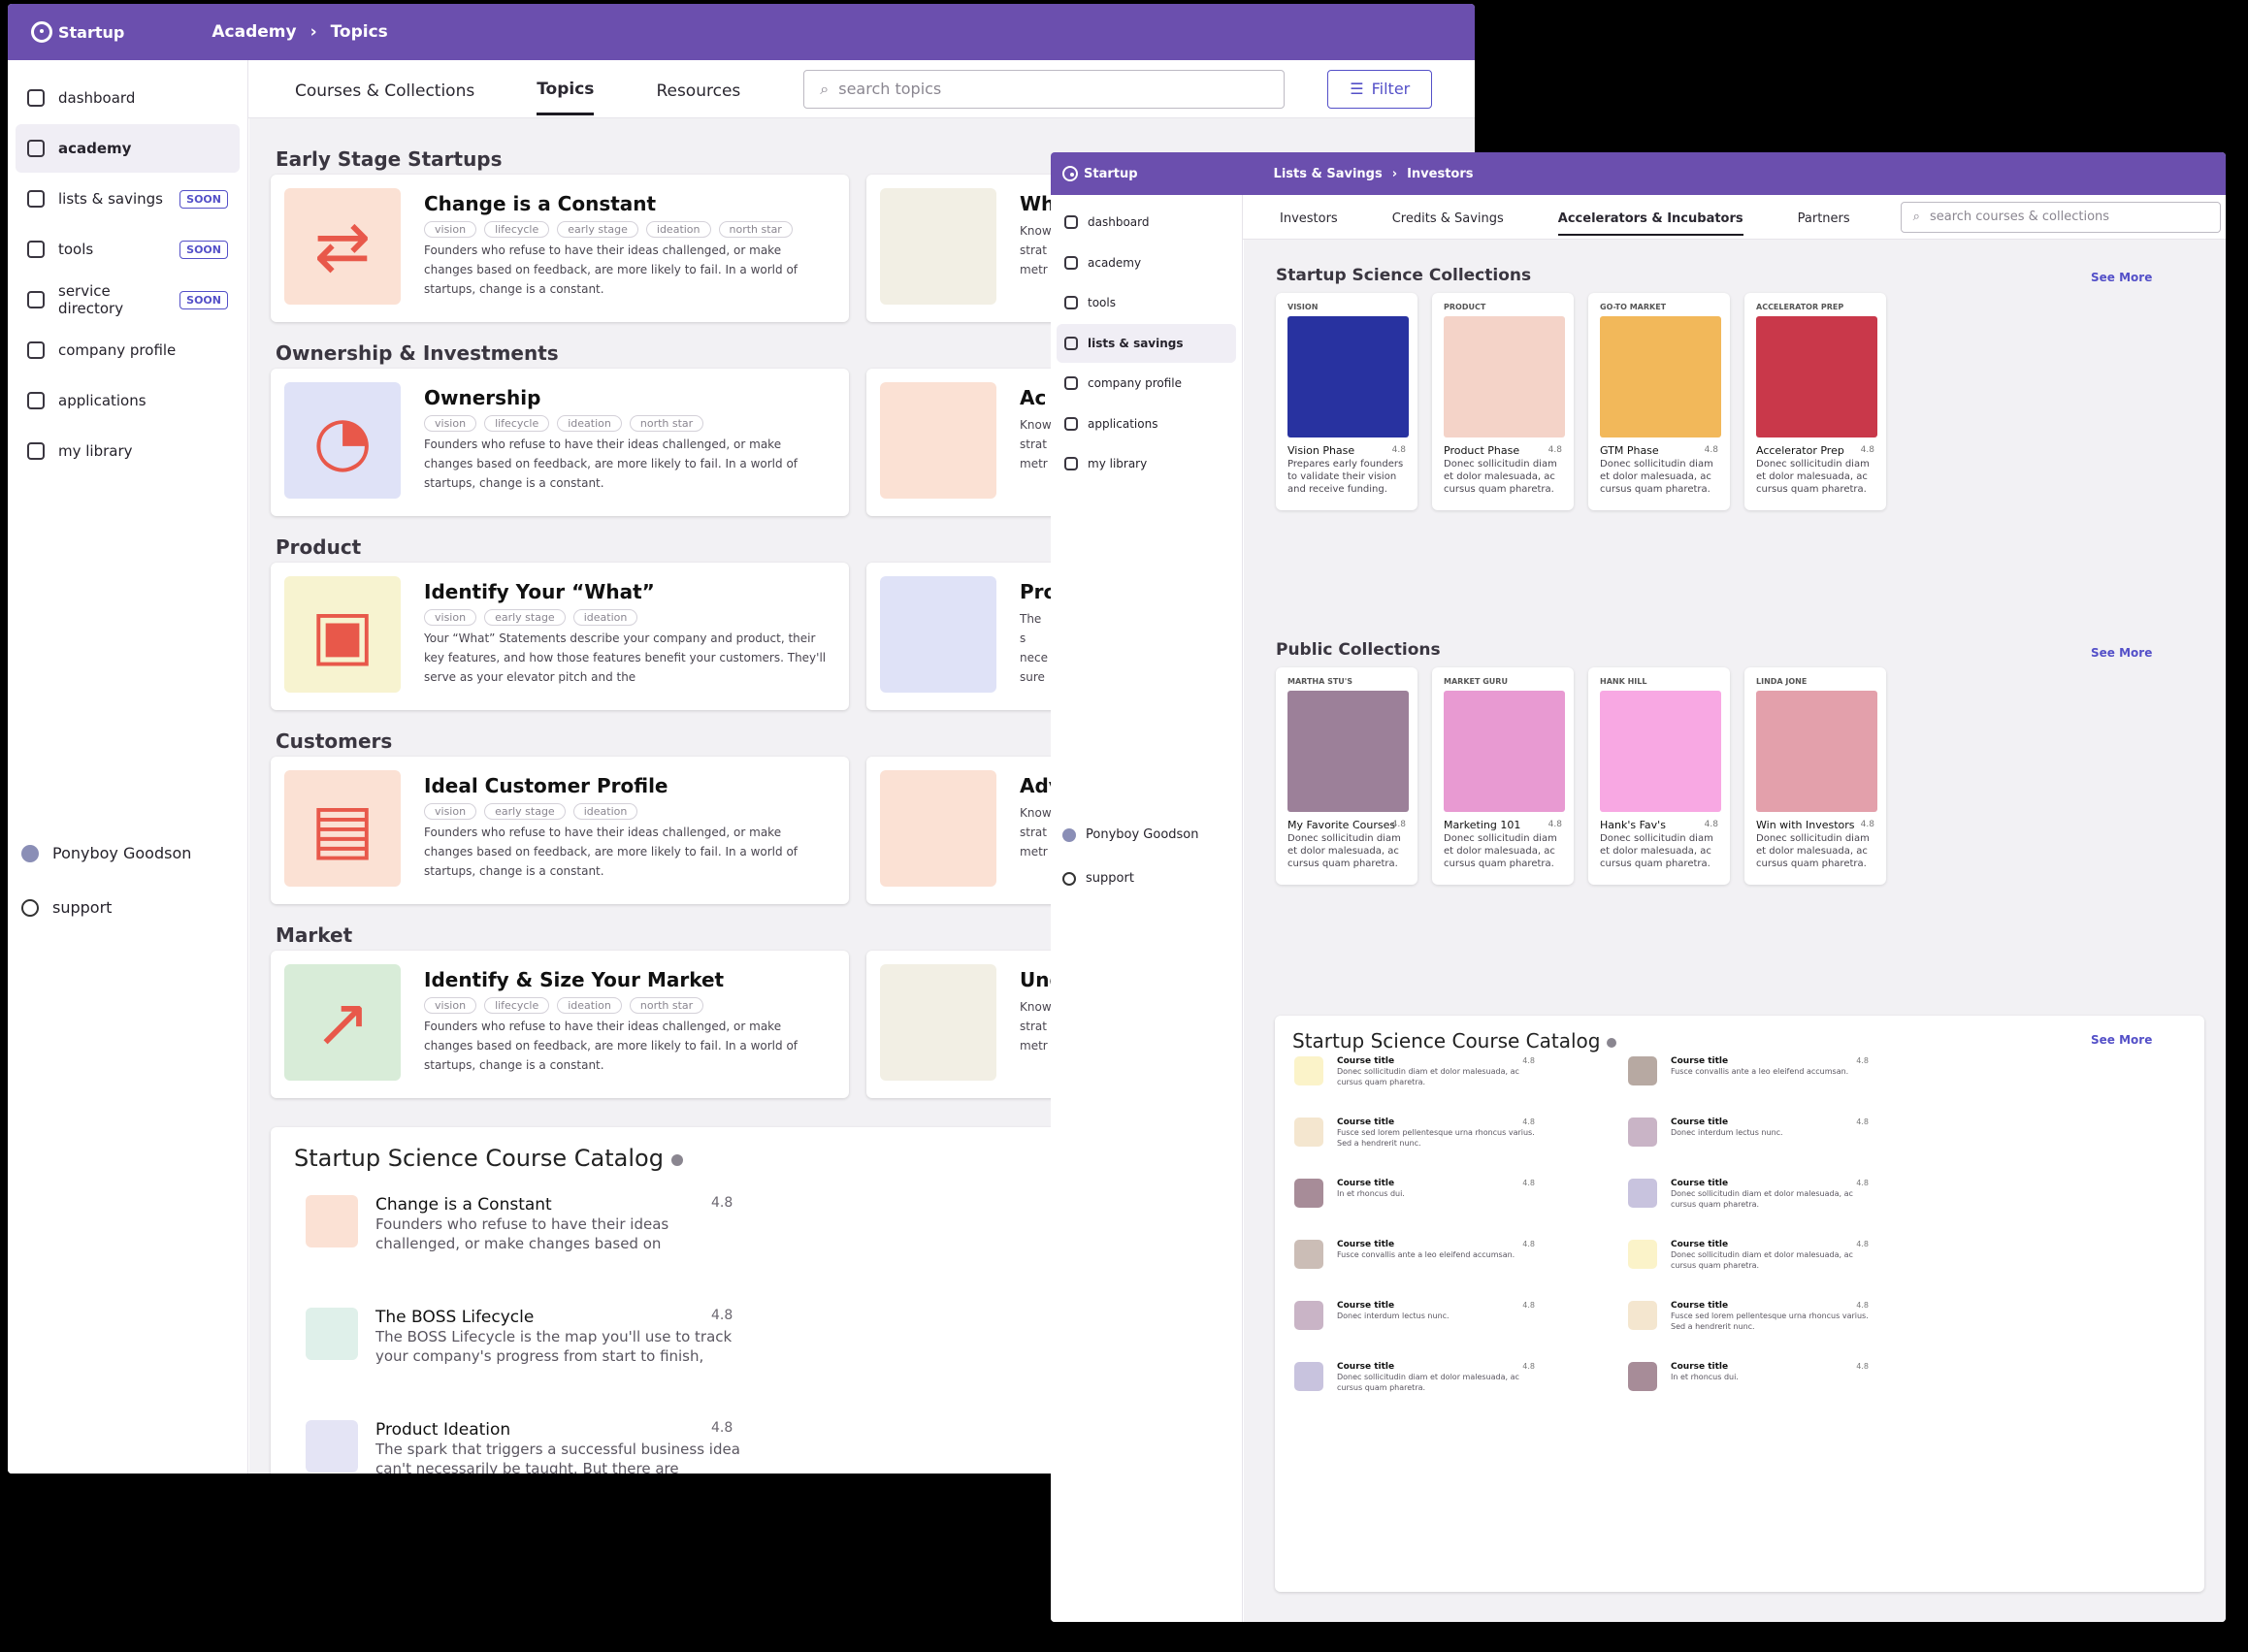 Image resolution: width=2248 pixels, height=1652 pixels. What do you see at coordinates (1037, 203) in the screenshot?
I see `topic-title: Wh` at bounding box center [1037, 203].